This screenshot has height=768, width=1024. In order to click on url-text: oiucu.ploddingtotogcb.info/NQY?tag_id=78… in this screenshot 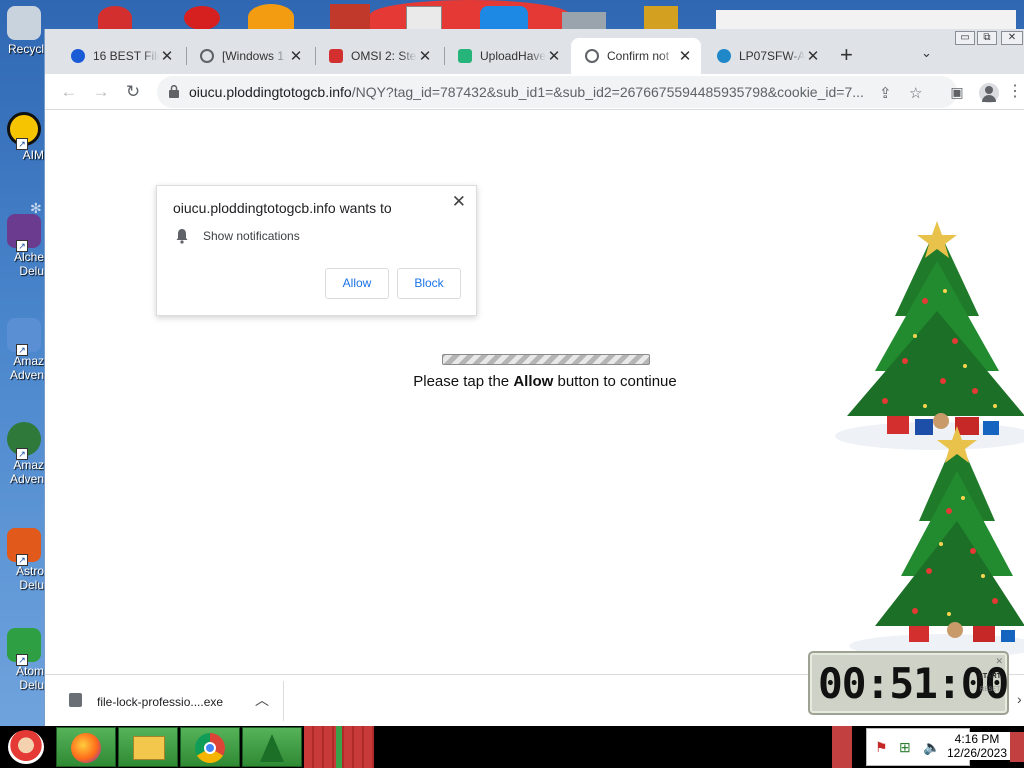, I will do `click(529, 92)`.